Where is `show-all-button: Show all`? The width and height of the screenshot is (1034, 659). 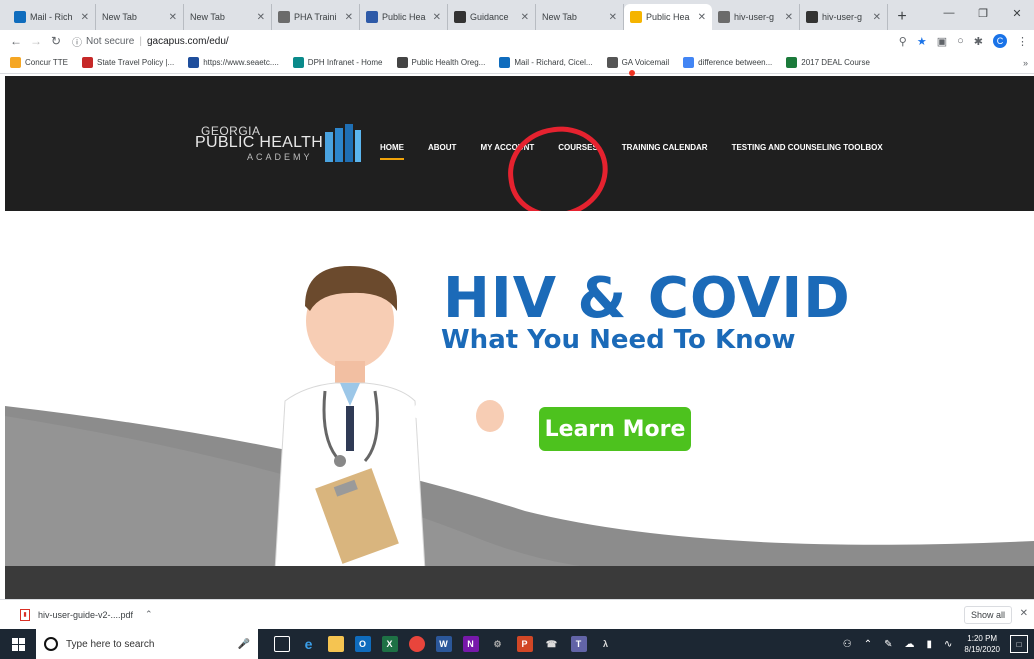 show-all-button: Show all is located at coordinates (987, 615).